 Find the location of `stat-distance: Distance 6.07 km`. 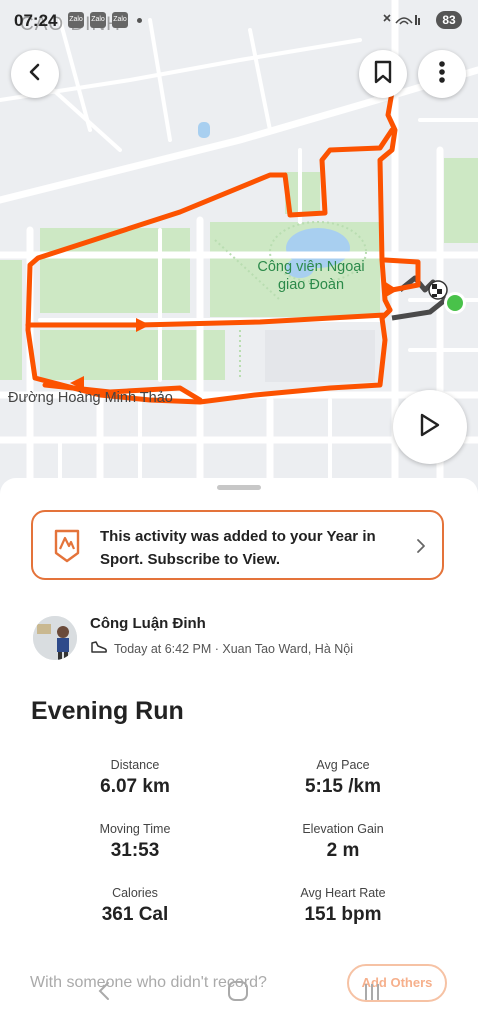

stat-distance: Distance 6.07 km is located at coordinates (135, 777).